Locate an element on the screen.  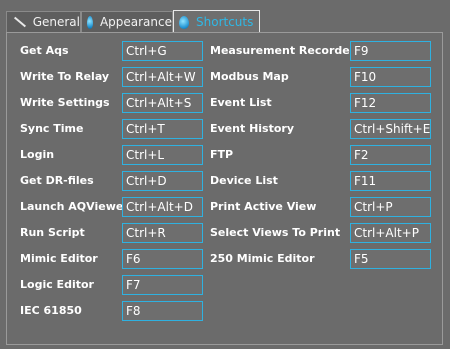
shortcut-key-field: F2 is located at coordinates (390, 155).